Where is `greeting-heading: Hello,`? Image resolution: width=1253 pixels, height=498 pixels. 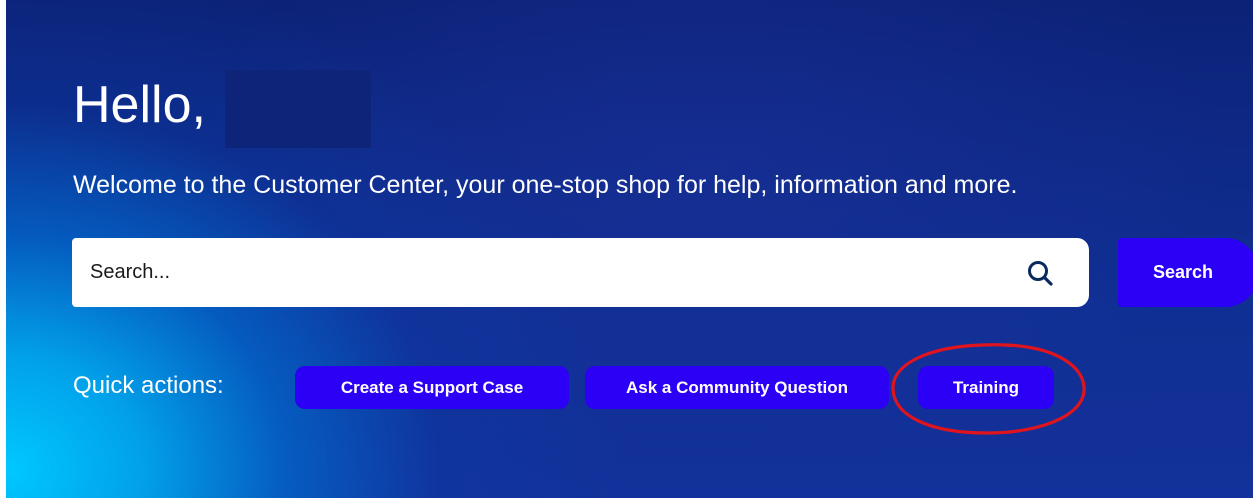 greeting-heading: Hello, is located at coordinates (139, 105).